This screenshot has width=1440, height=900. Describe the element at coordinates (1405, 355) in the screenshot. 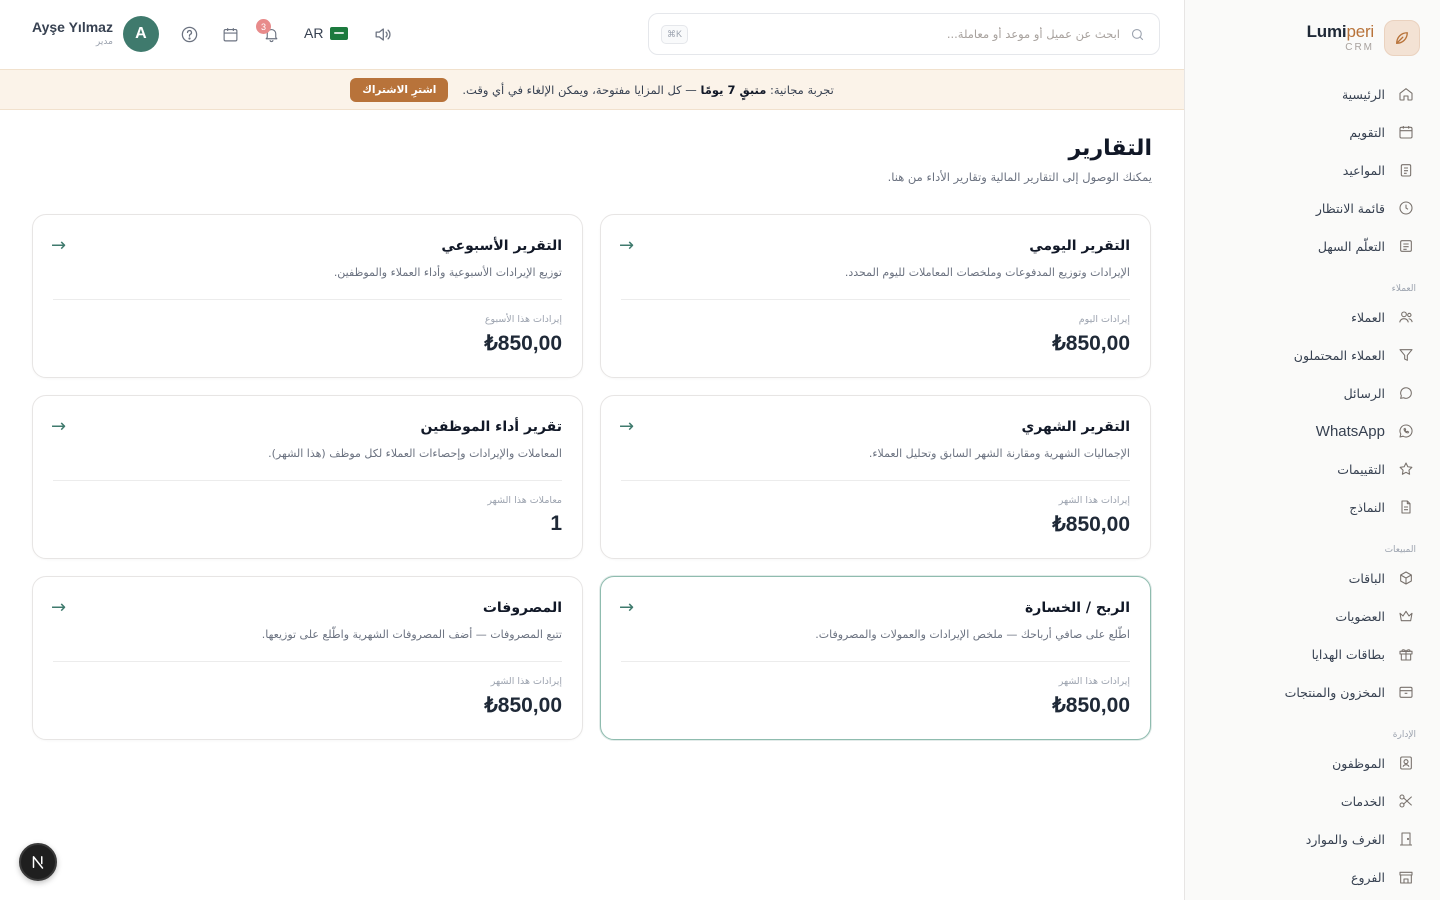

I see `filter-icon` at that location.